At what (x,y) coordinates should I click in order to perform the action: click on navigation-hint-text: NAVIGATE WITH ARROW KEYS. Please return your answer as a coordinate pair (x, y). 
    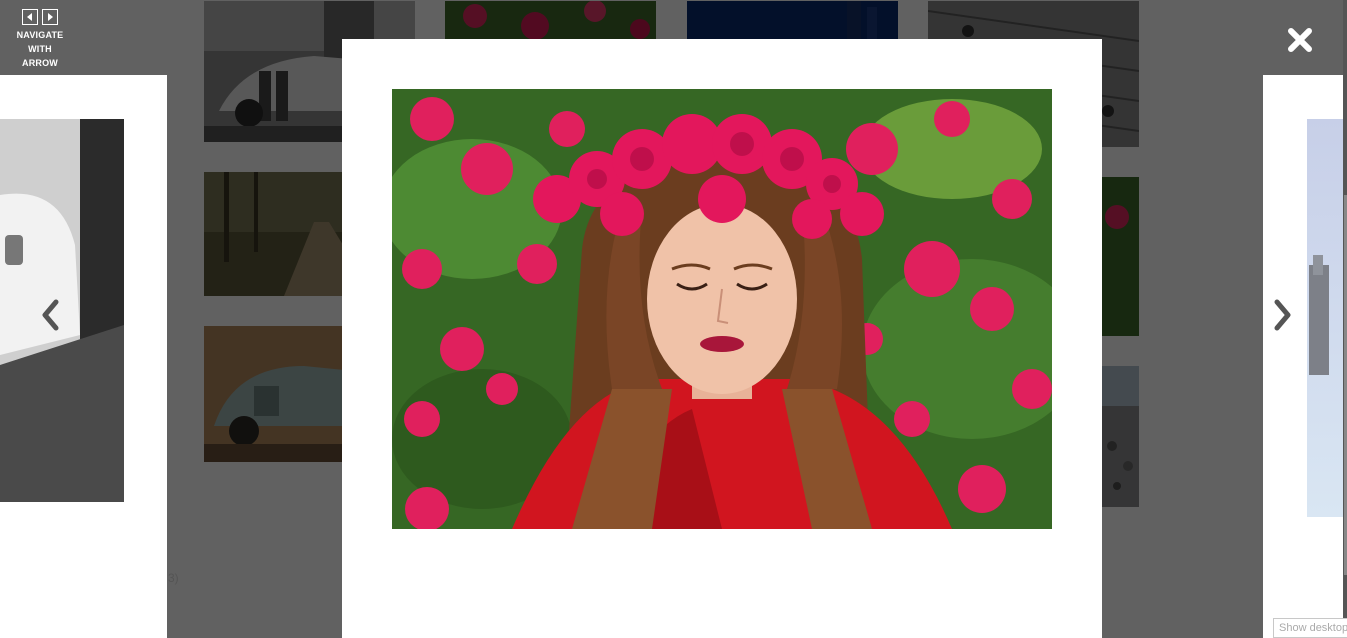
    Looking at the image, I should click on (40, 49).